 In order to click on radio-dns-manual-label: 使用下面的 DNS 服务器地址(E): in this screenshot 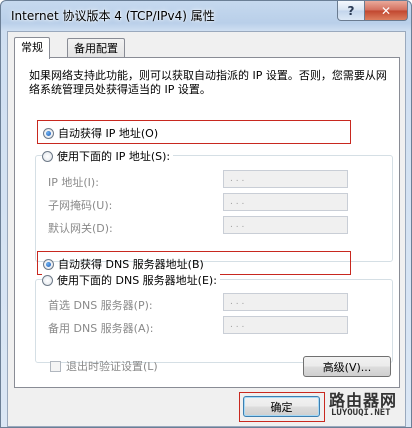, I will do `click(137, 280)`.